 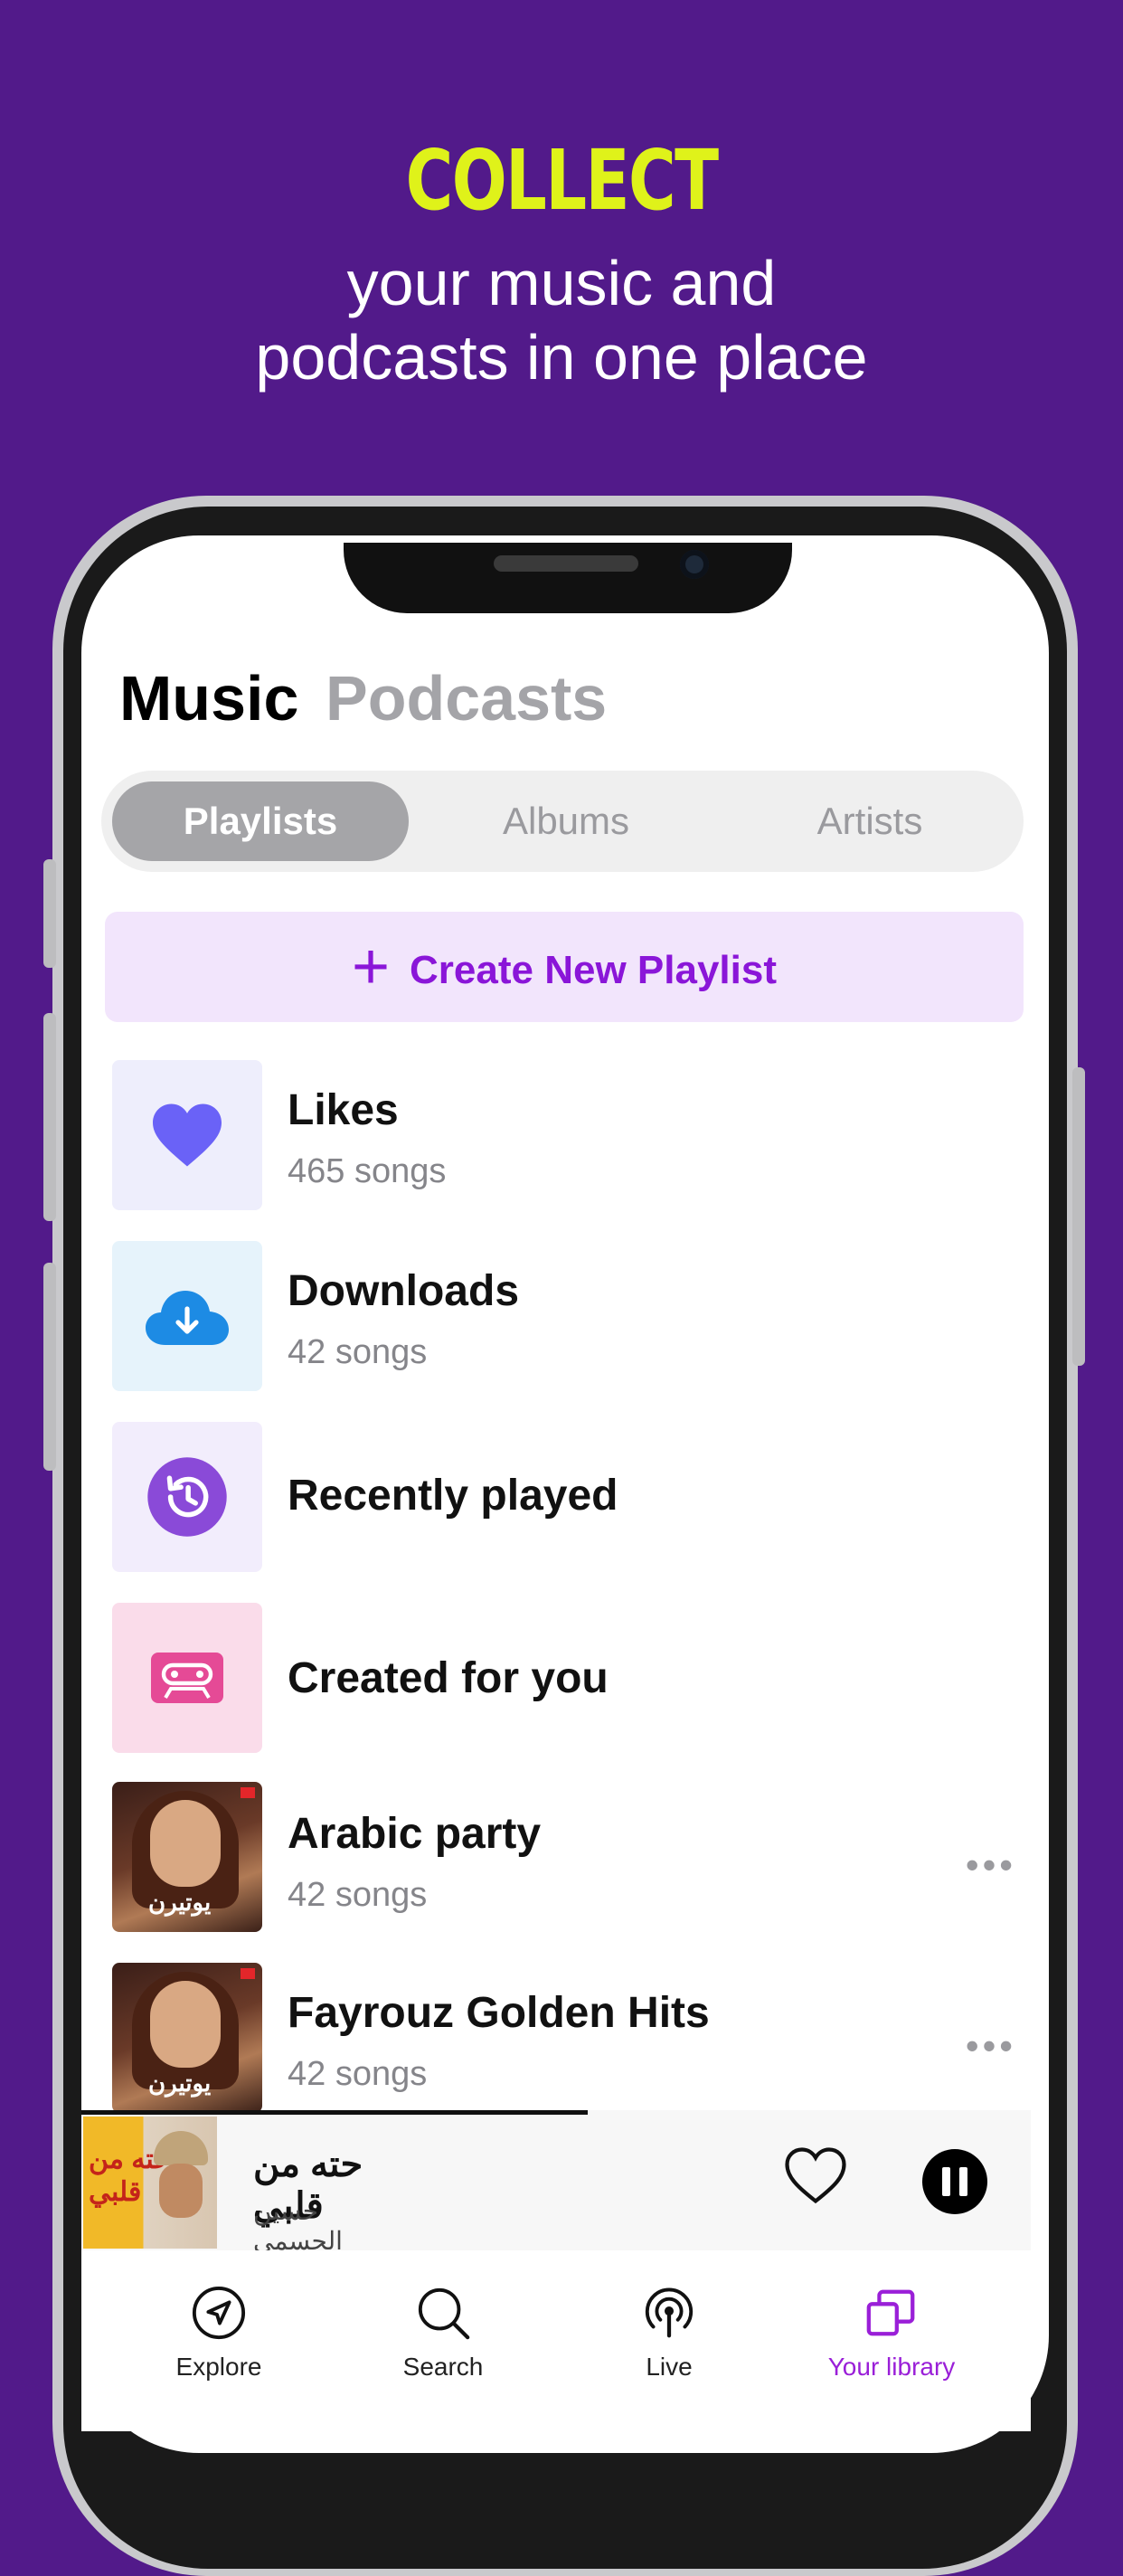 What do you see at coordinates (444, 2314) in the screenshot?
I see `search-icon` at bounding box center [444, 2314].